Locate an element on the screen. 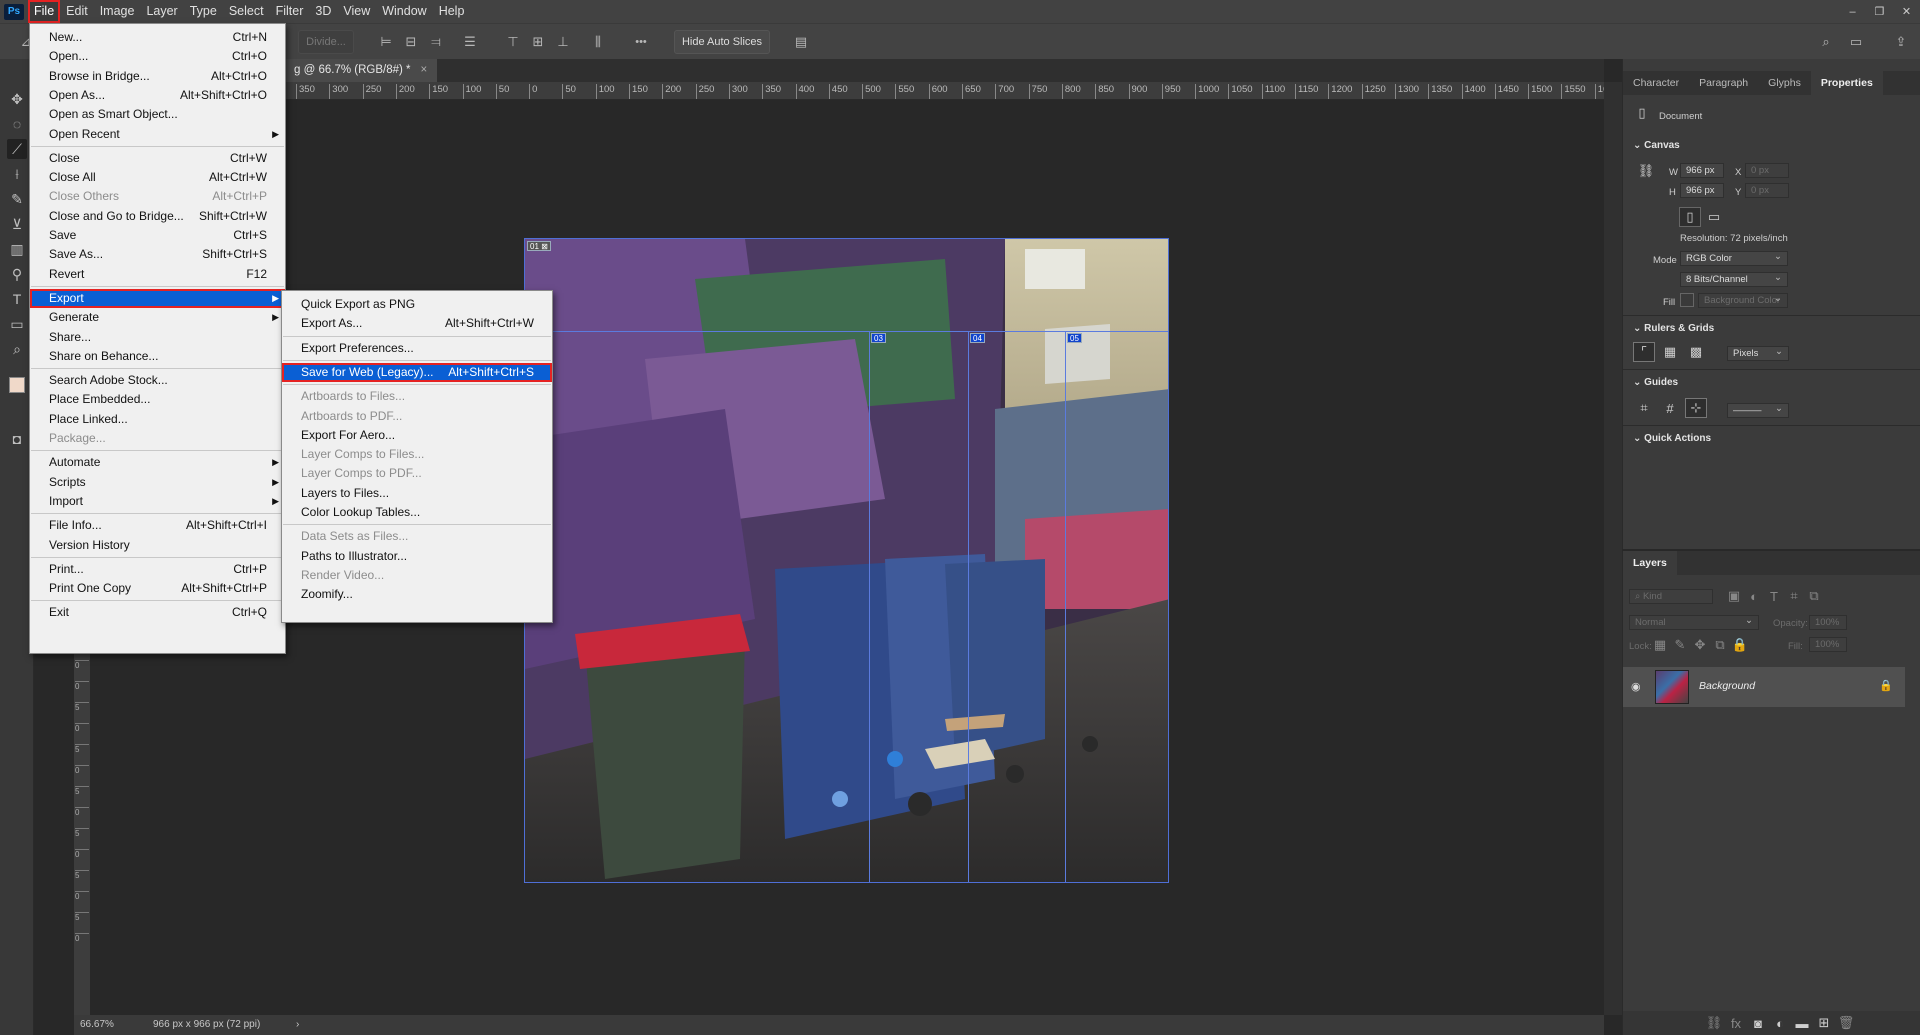 This screenshot has height=1035, width=1920. align-left-icon: ⊨ is located at coordinates (386, 42).